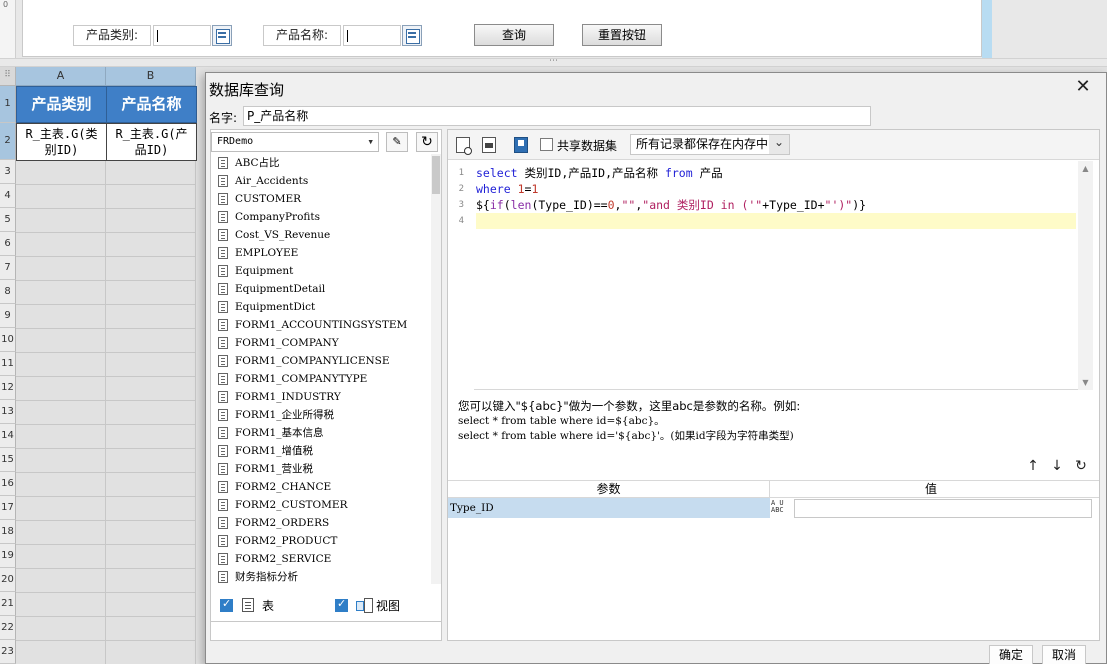 The height and width of the screenshot is (664, 1107). What do you see at coordinates (507, 189) in the screenshot?
I see `sql-line-2: where 1=1` at bounding box center [507, 189].